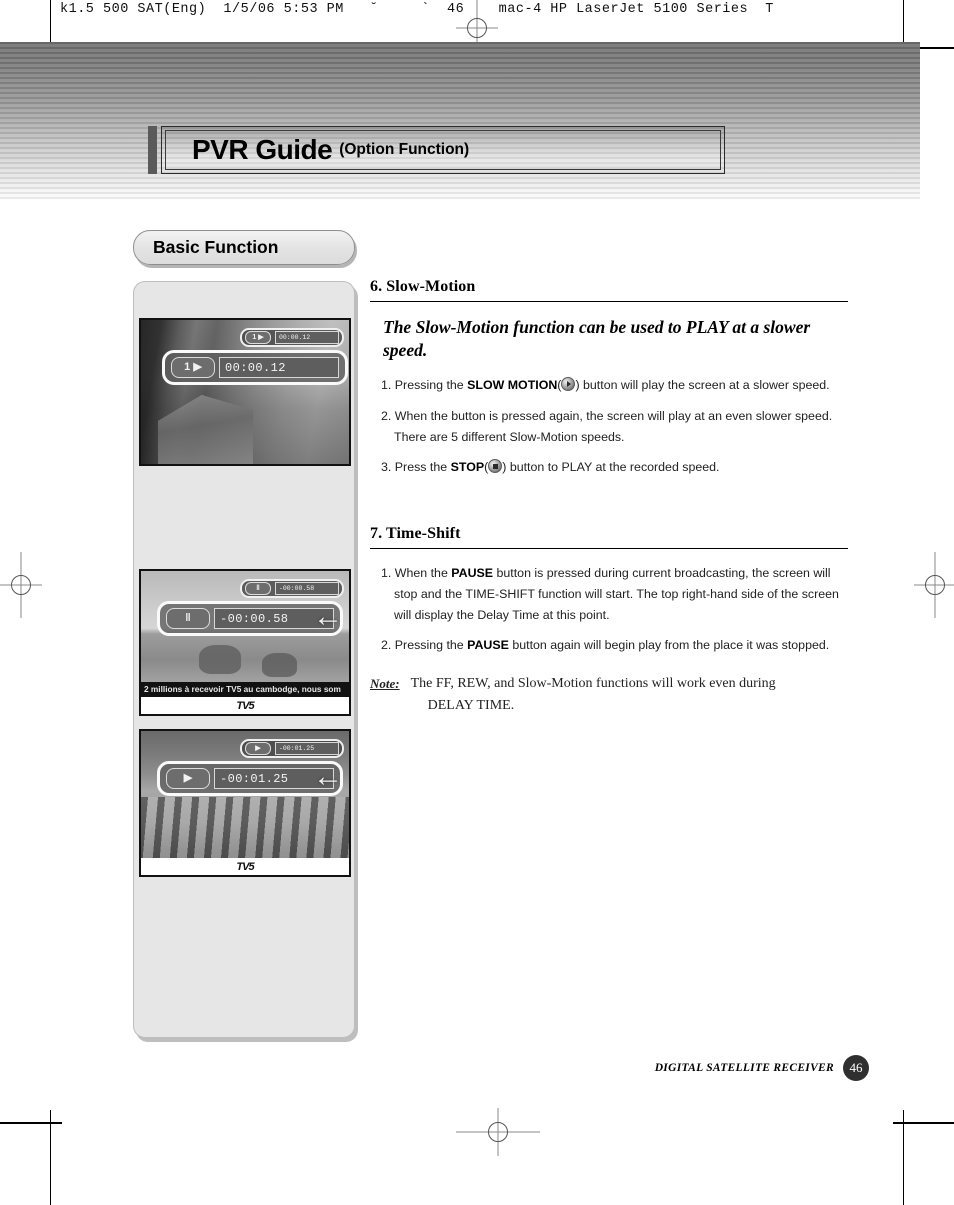 Image resolution: width=954 pixels, height=1205 pixels. I want to click on note-line-2: DELAY TIME., so click(471, 706).